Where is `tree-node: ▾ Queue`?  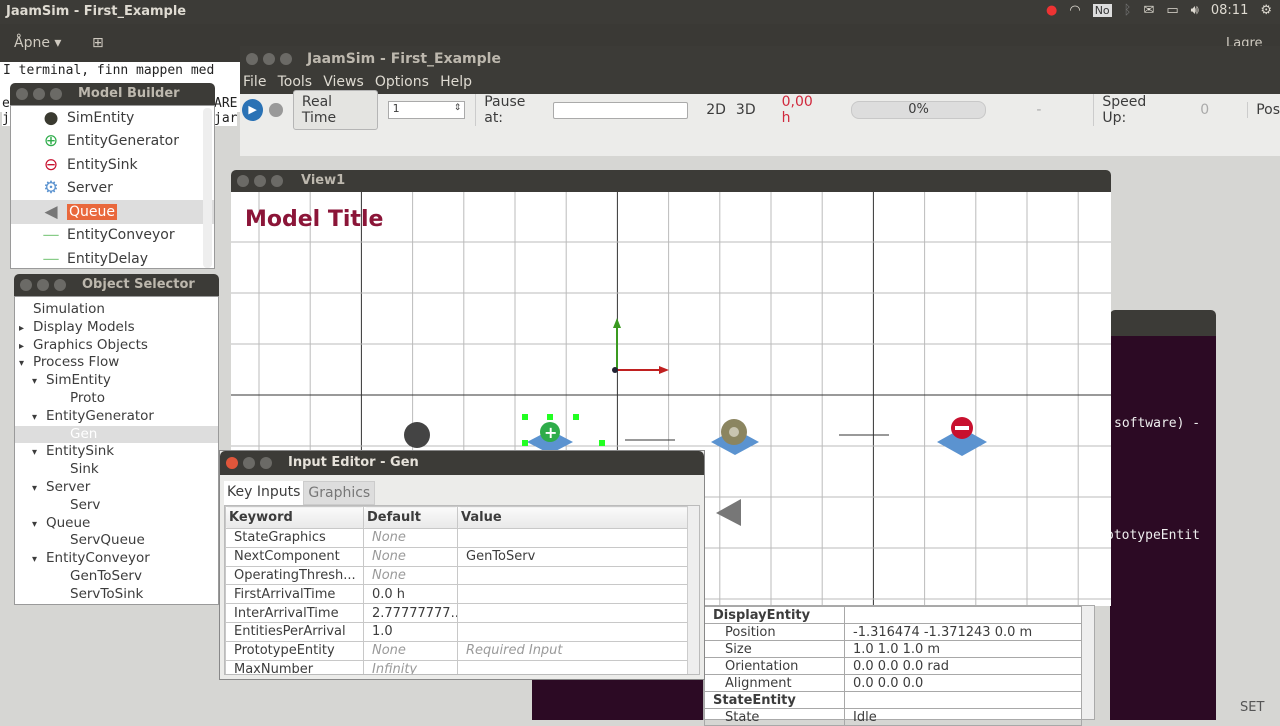
tree-node: ▾ Queue is located at coordinates (116, 524).